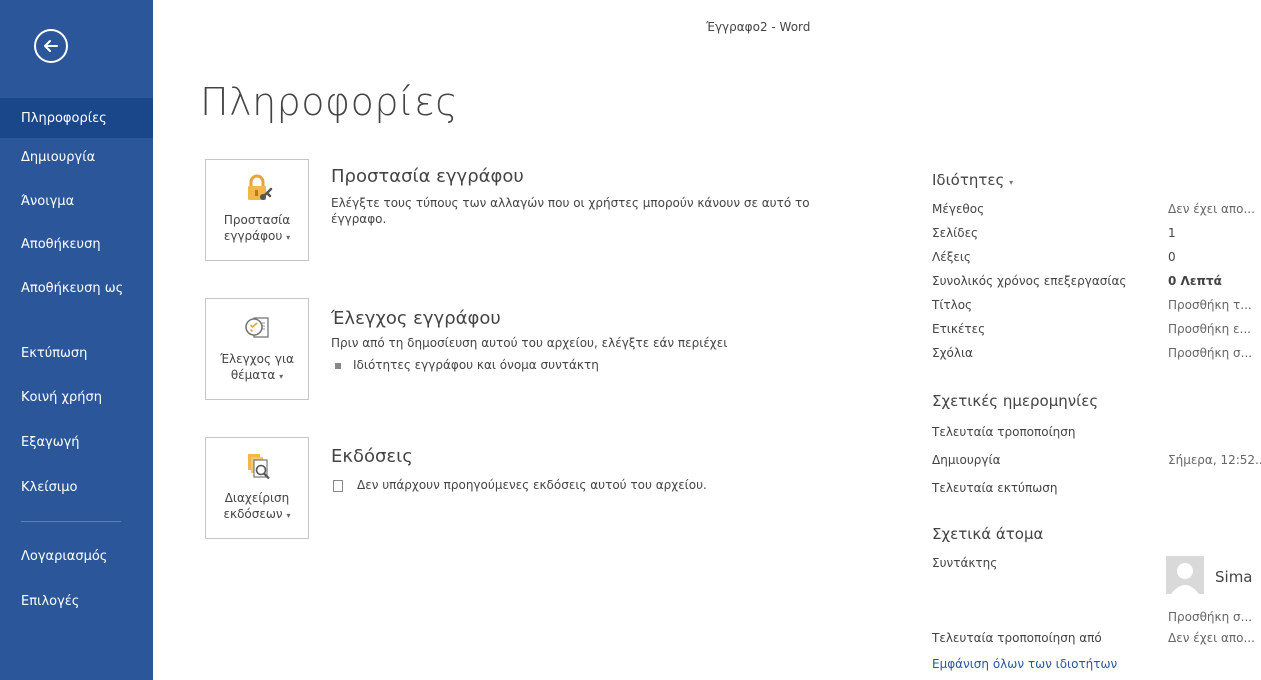  What do you see at coordinates (260, 187) in the screenshot?
I see `lock-icon` at bounding box center [260, 187].